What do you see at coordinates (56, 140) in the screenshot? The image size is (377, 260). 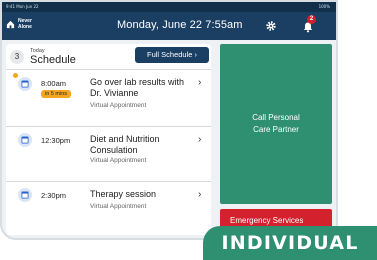 I see `appointment-time: 12:30pm` at bounding box center [56, 140].